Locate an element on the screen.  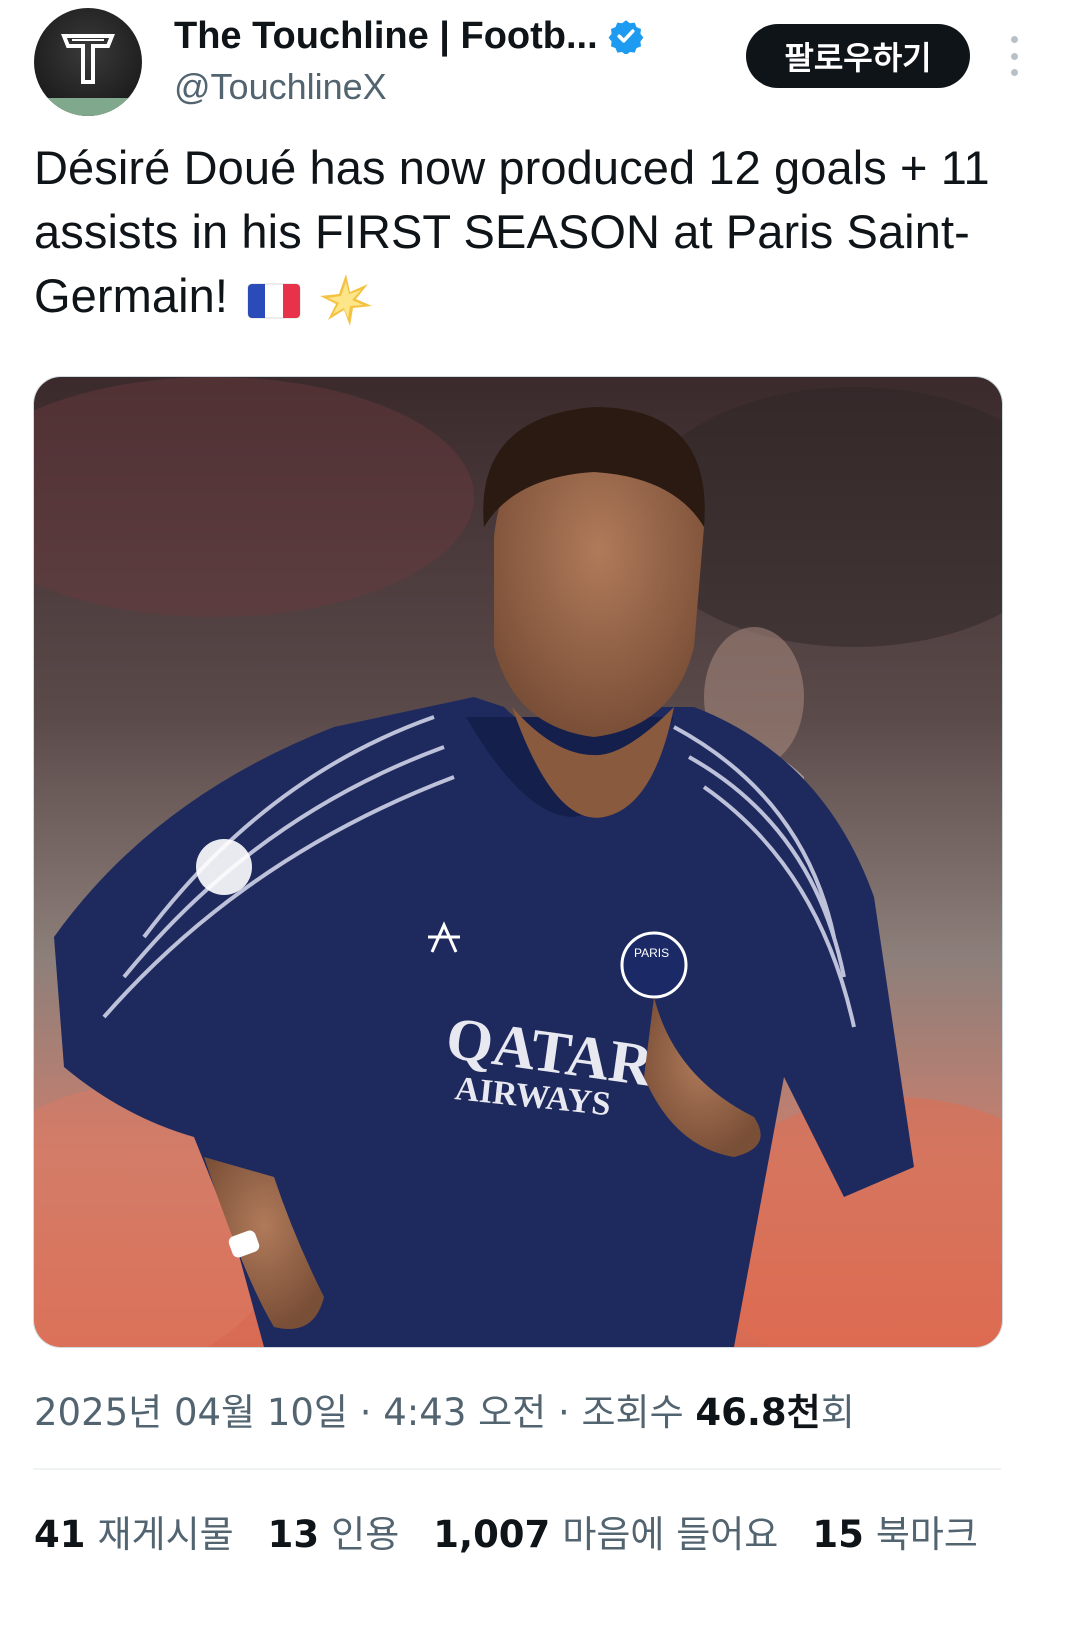
quotes-stat: 13 인용 is located at coordinates (334, 1531).